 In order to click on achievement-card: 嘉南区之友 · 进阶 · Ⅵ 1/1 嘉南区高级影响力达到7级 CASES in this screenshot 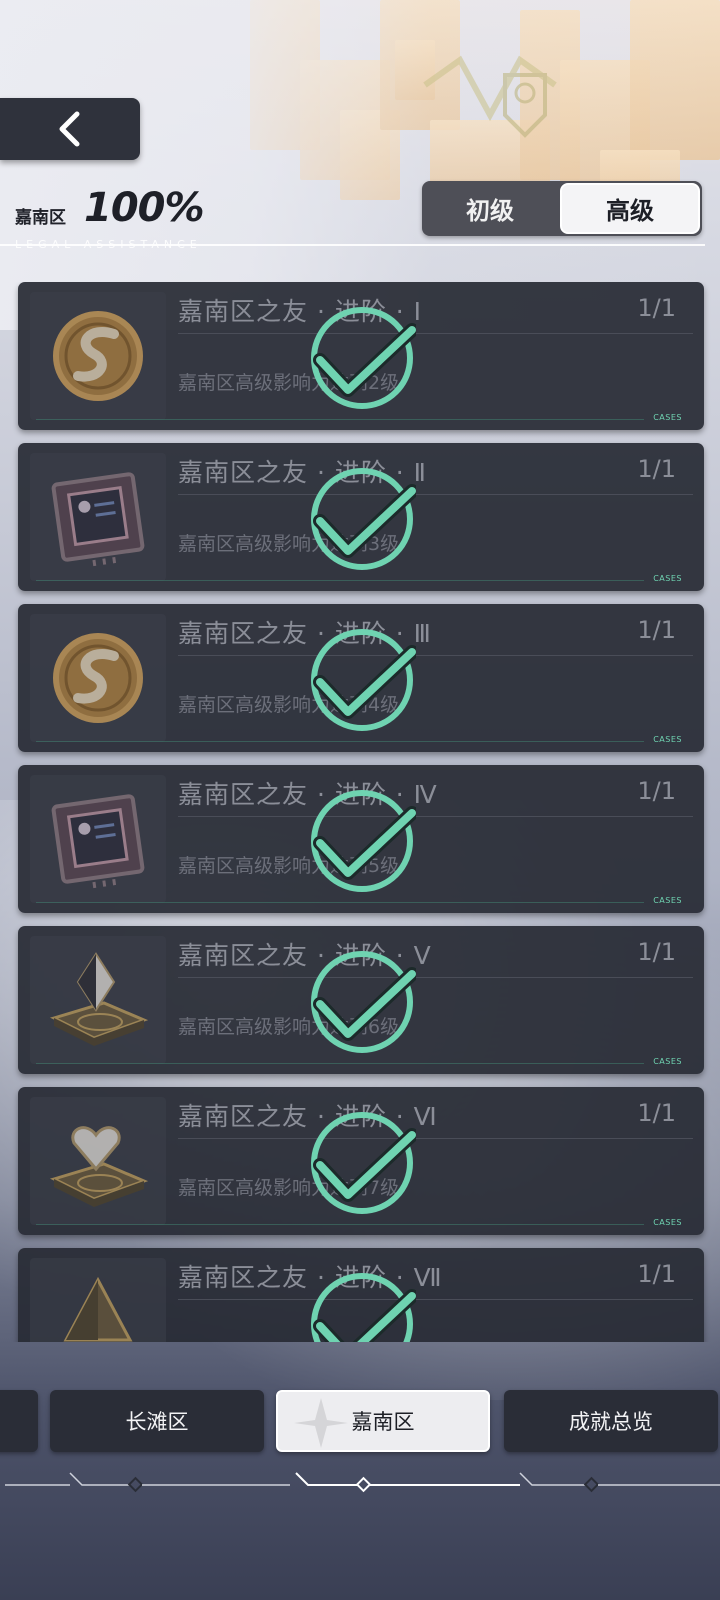, I will do `click(361, 1161)`.